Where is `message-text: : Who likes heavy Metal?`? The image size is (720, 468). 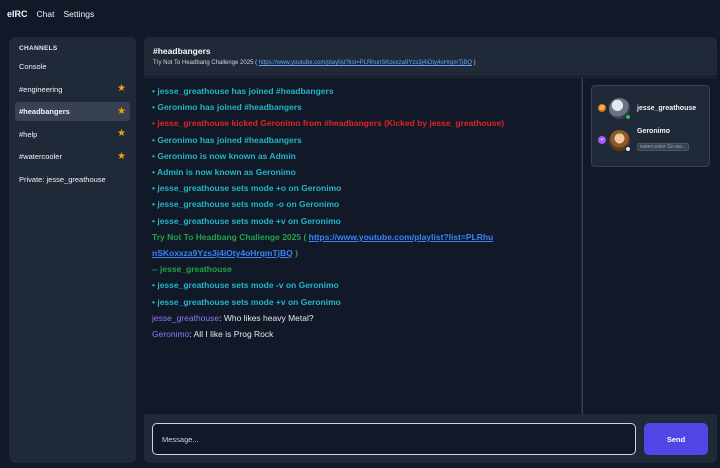
message-text: : Who likes heavy Metal? is located at coordinates (266, 317).